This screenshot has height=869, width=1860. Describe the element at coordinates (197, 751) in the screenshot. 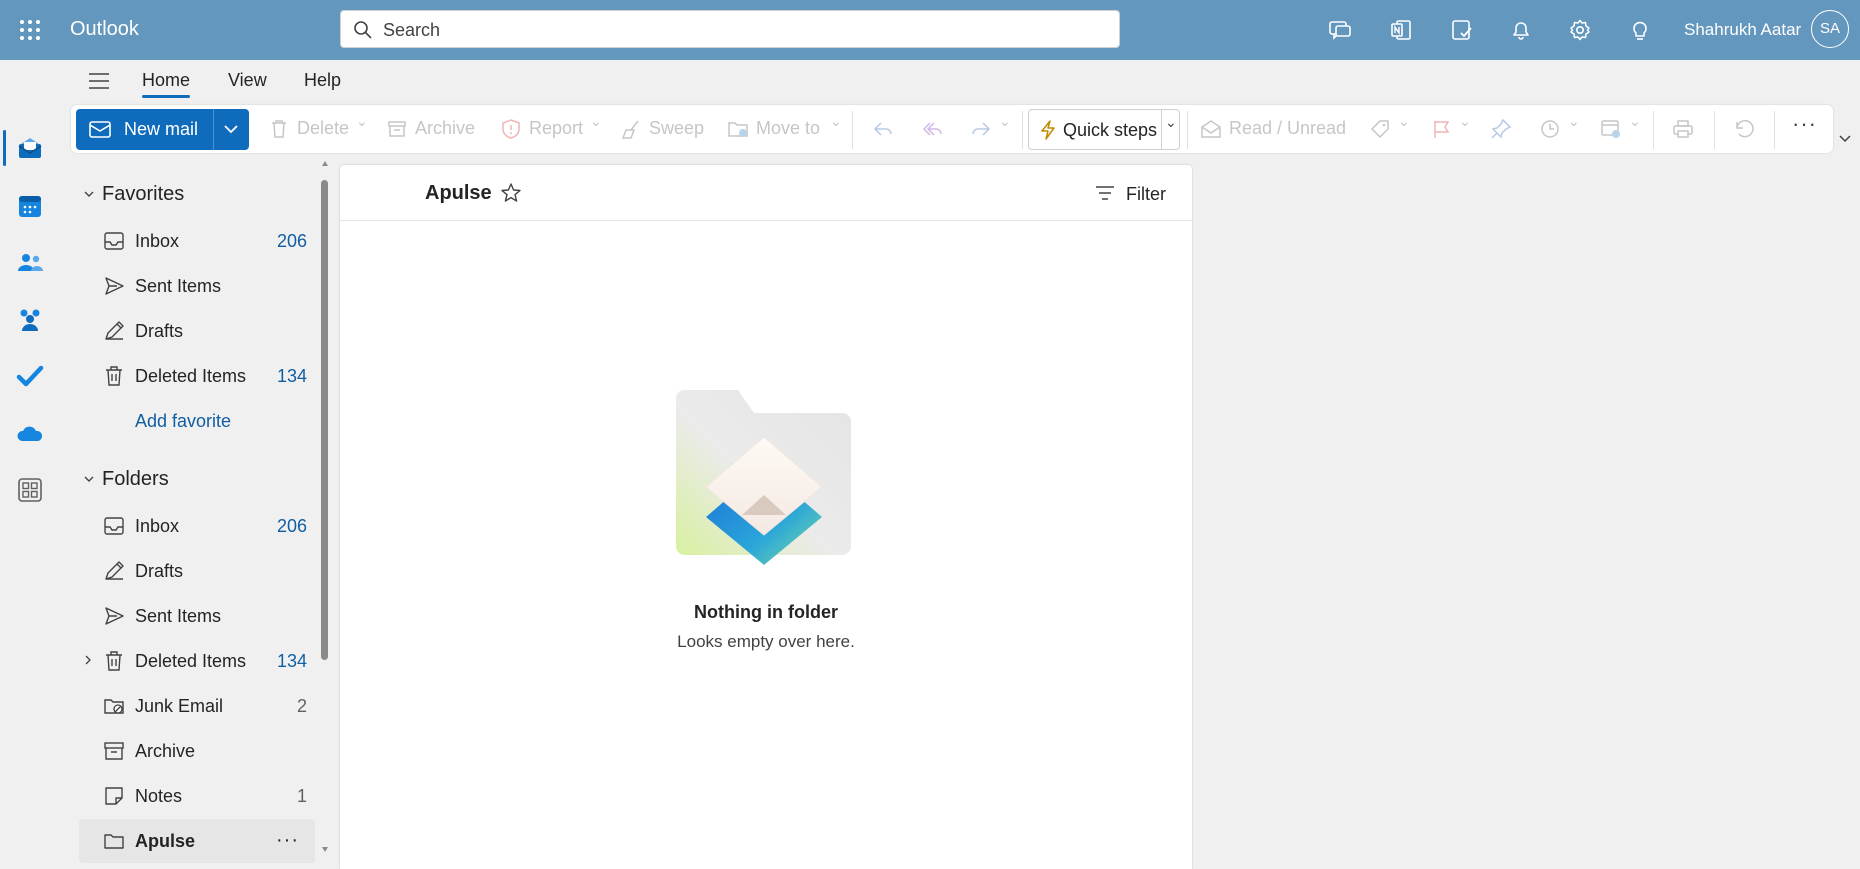

I see `folder-archive: Archive` at that location.